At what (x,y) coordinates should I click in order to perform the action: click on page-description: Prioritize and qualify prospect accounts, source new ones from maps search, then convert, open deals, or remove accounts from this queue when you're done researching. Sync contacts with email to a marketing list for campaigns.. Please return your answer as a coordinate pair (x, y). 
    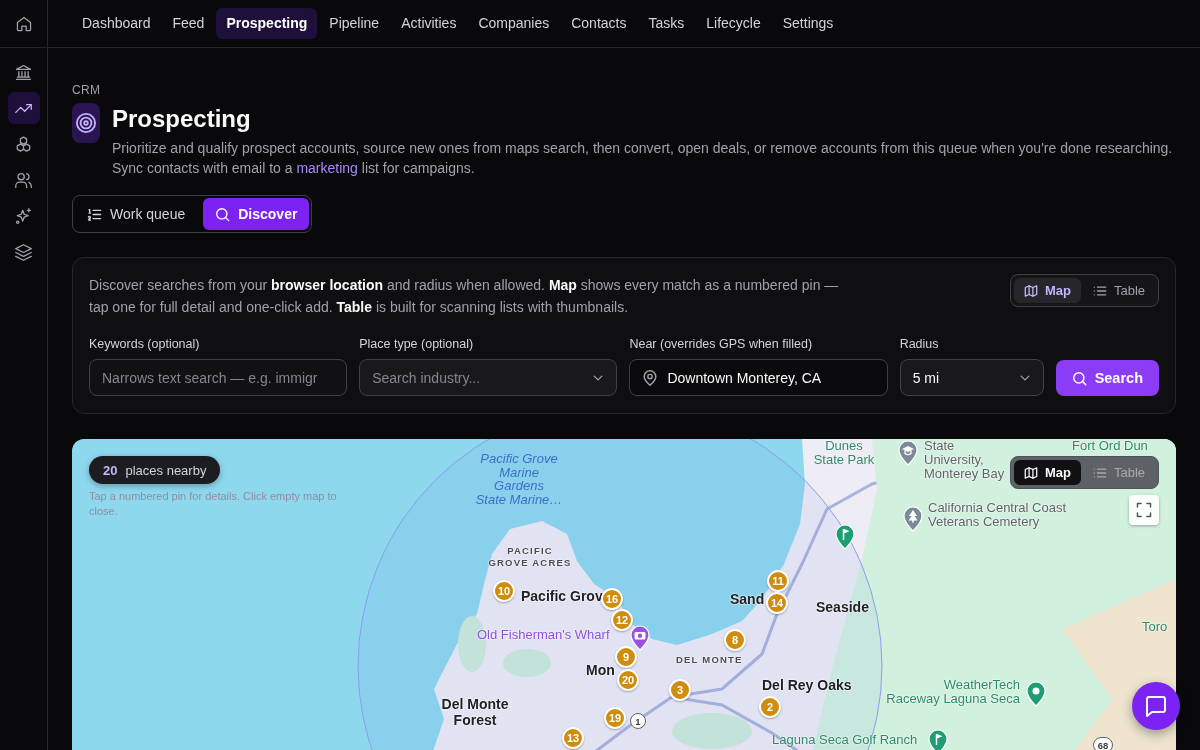
    Looking at the image, I should click on (643, 158).